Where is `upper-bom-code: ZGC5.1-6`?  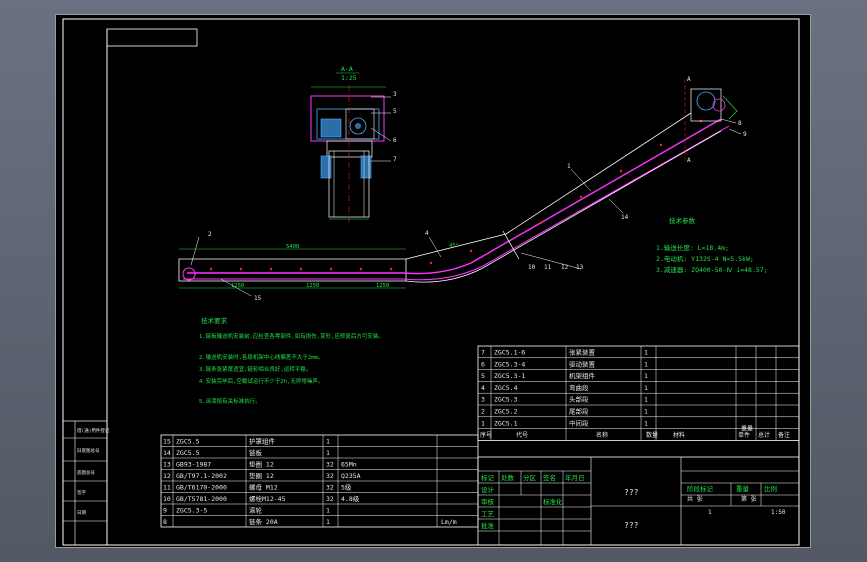 upper-bom-code: ZGC5.1-6 is located at coordinates (509, 353).